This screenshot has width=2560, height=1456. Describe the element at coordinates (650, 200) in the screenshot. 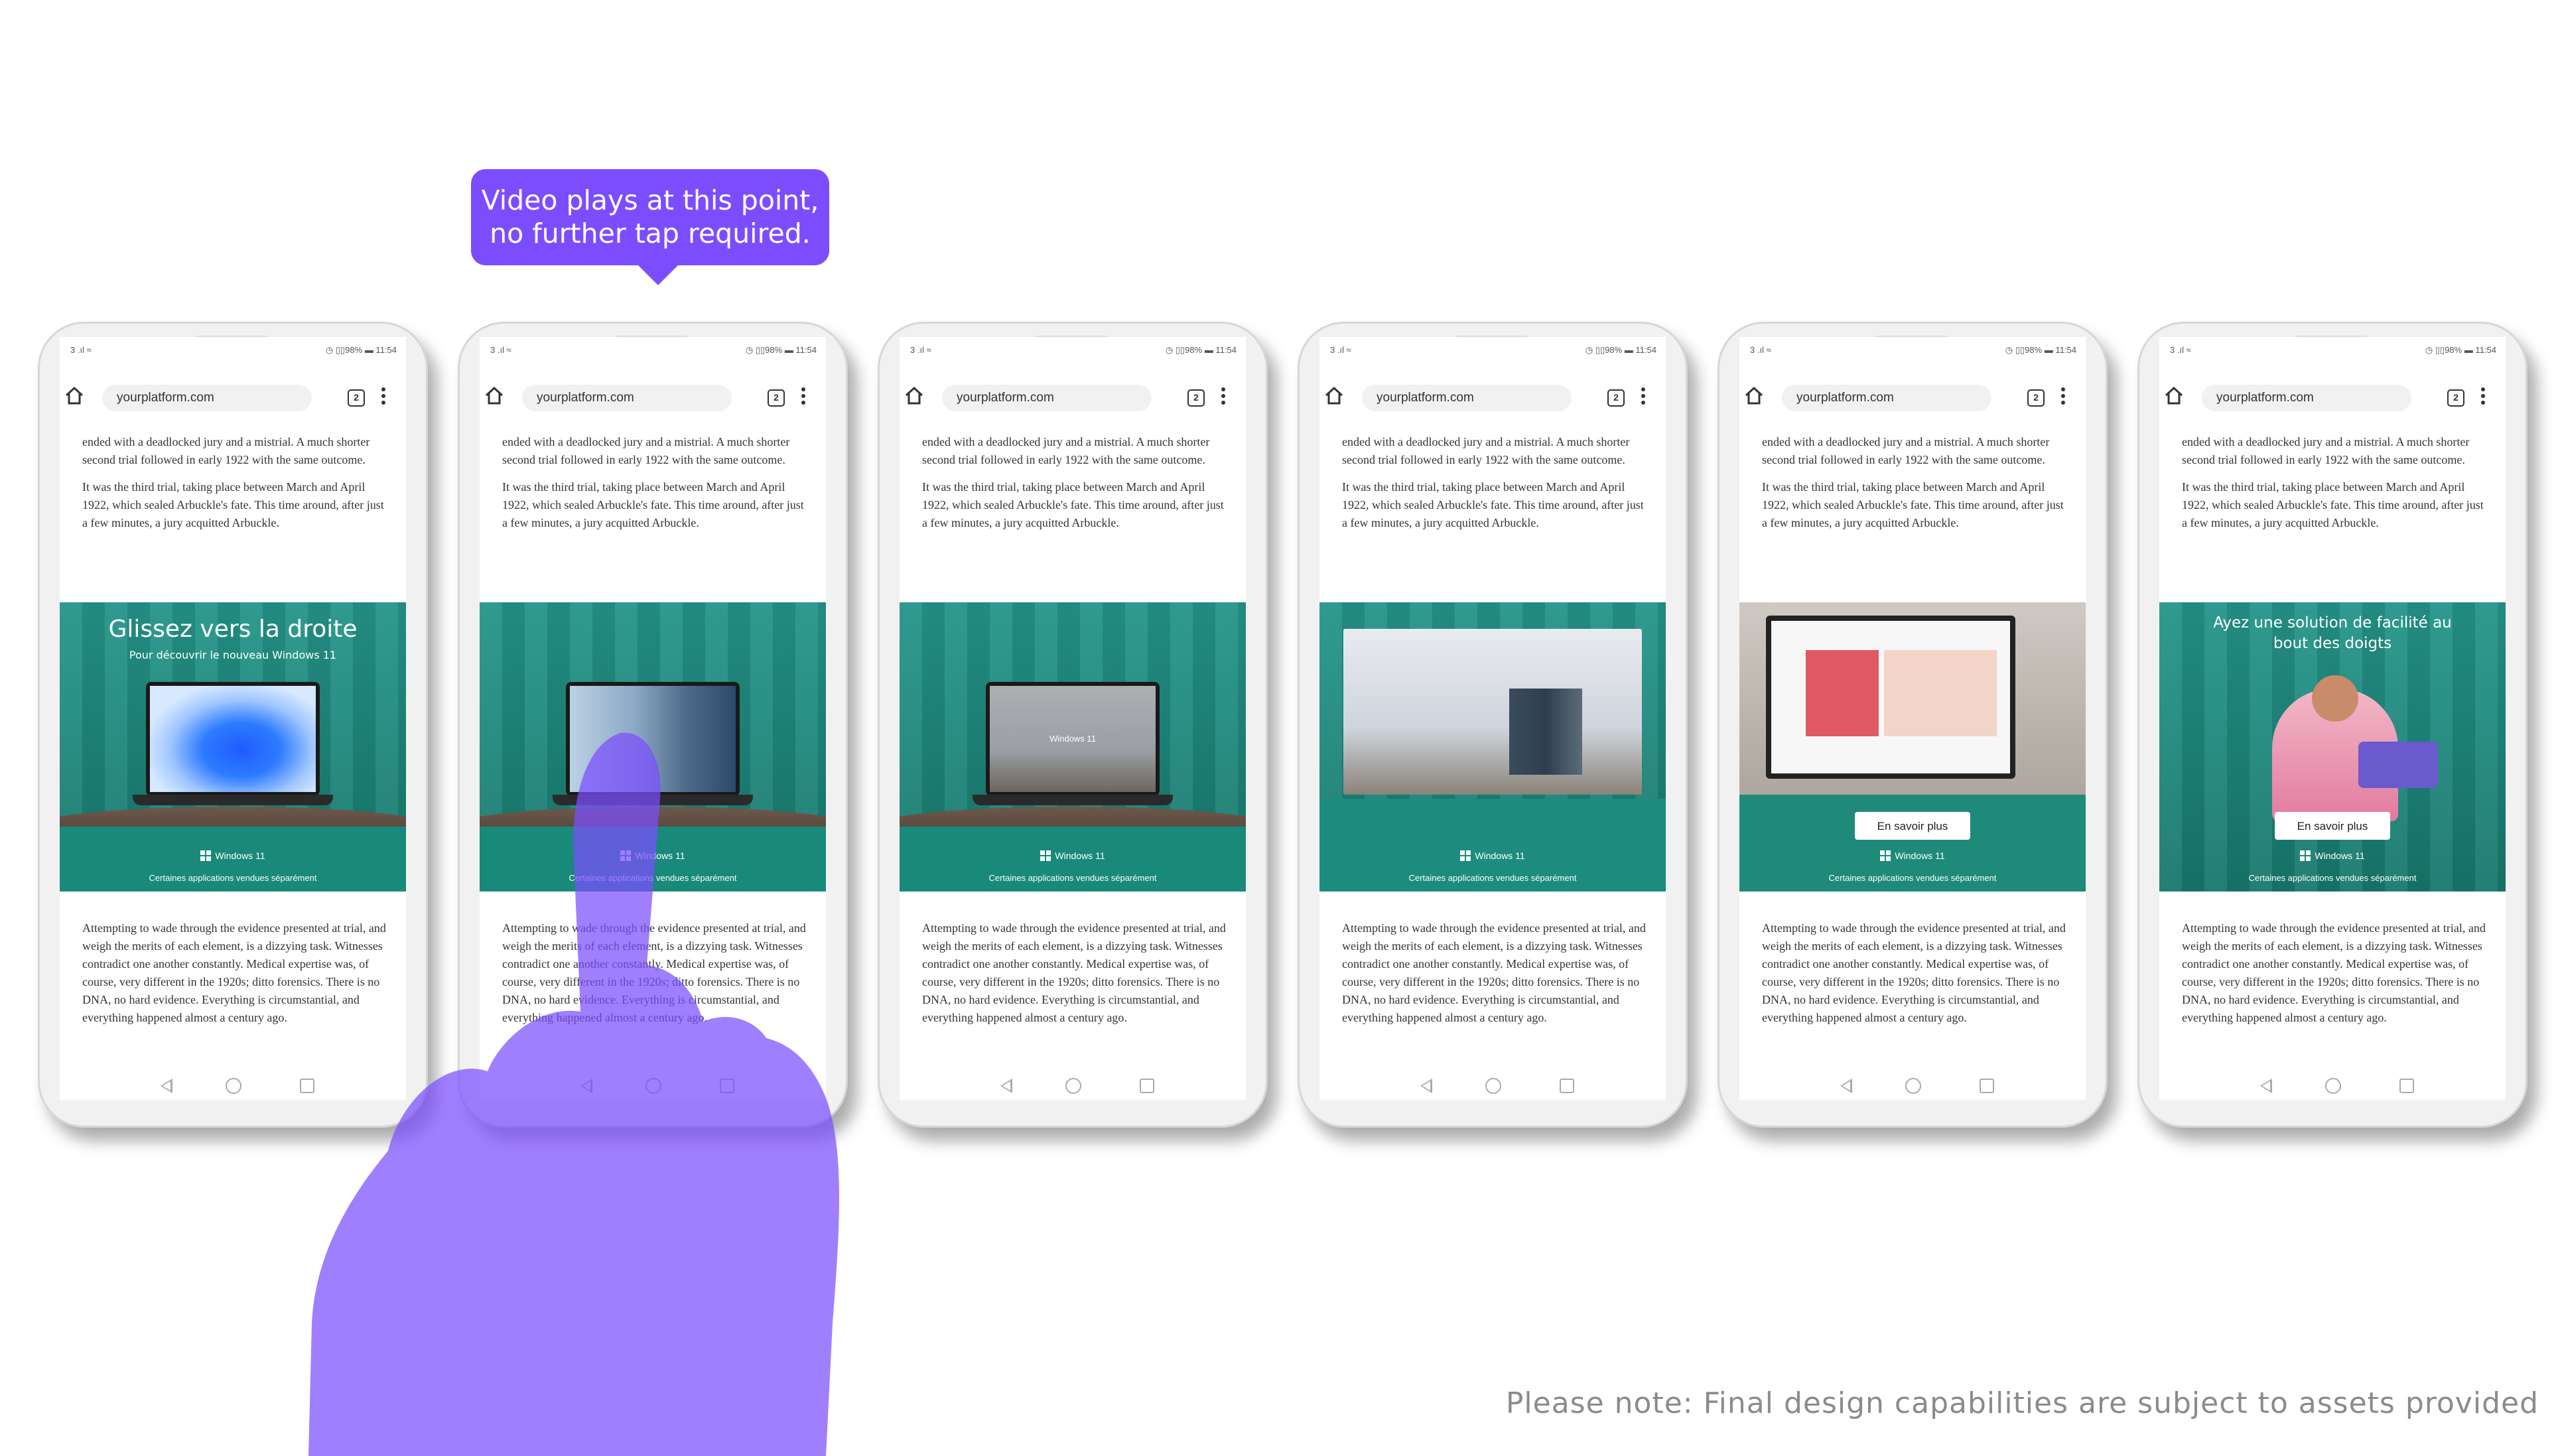

I see `tooltip-line-1: Video plays at this point,` at that location.